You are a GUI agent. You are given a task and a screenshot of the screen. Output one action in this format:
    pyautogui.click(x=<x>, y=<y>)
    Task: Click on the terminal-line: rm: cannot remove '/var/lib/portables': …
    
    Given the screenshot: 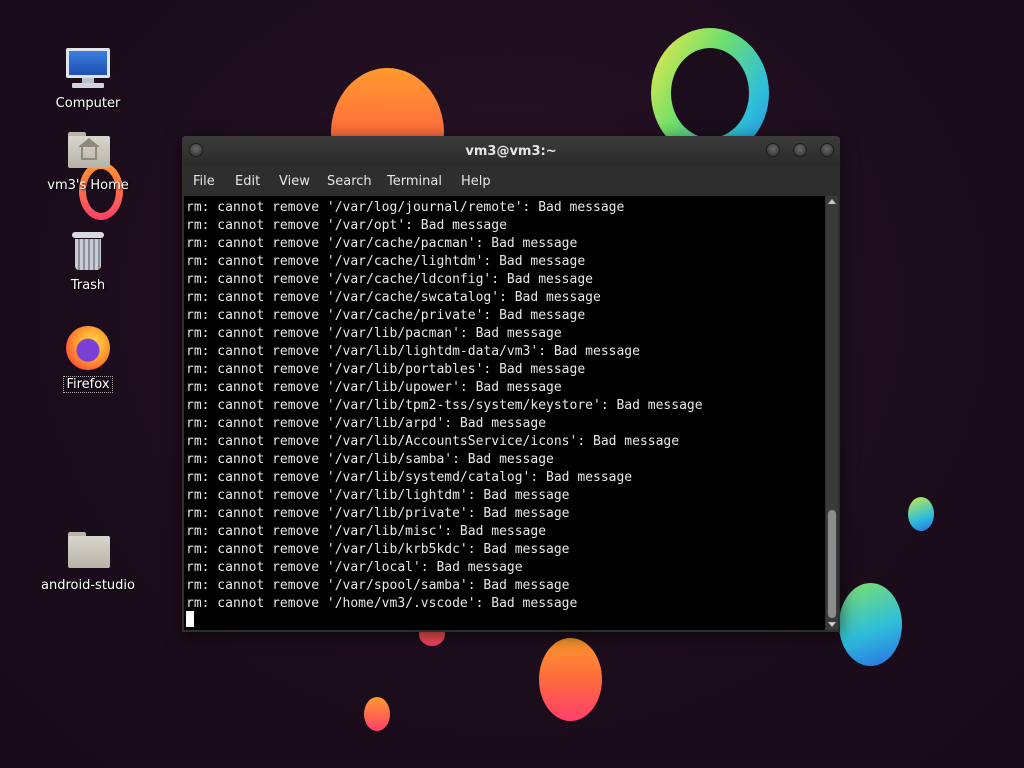 What is the action you would take?
    pyautogui.click(x=386, y=369)
    